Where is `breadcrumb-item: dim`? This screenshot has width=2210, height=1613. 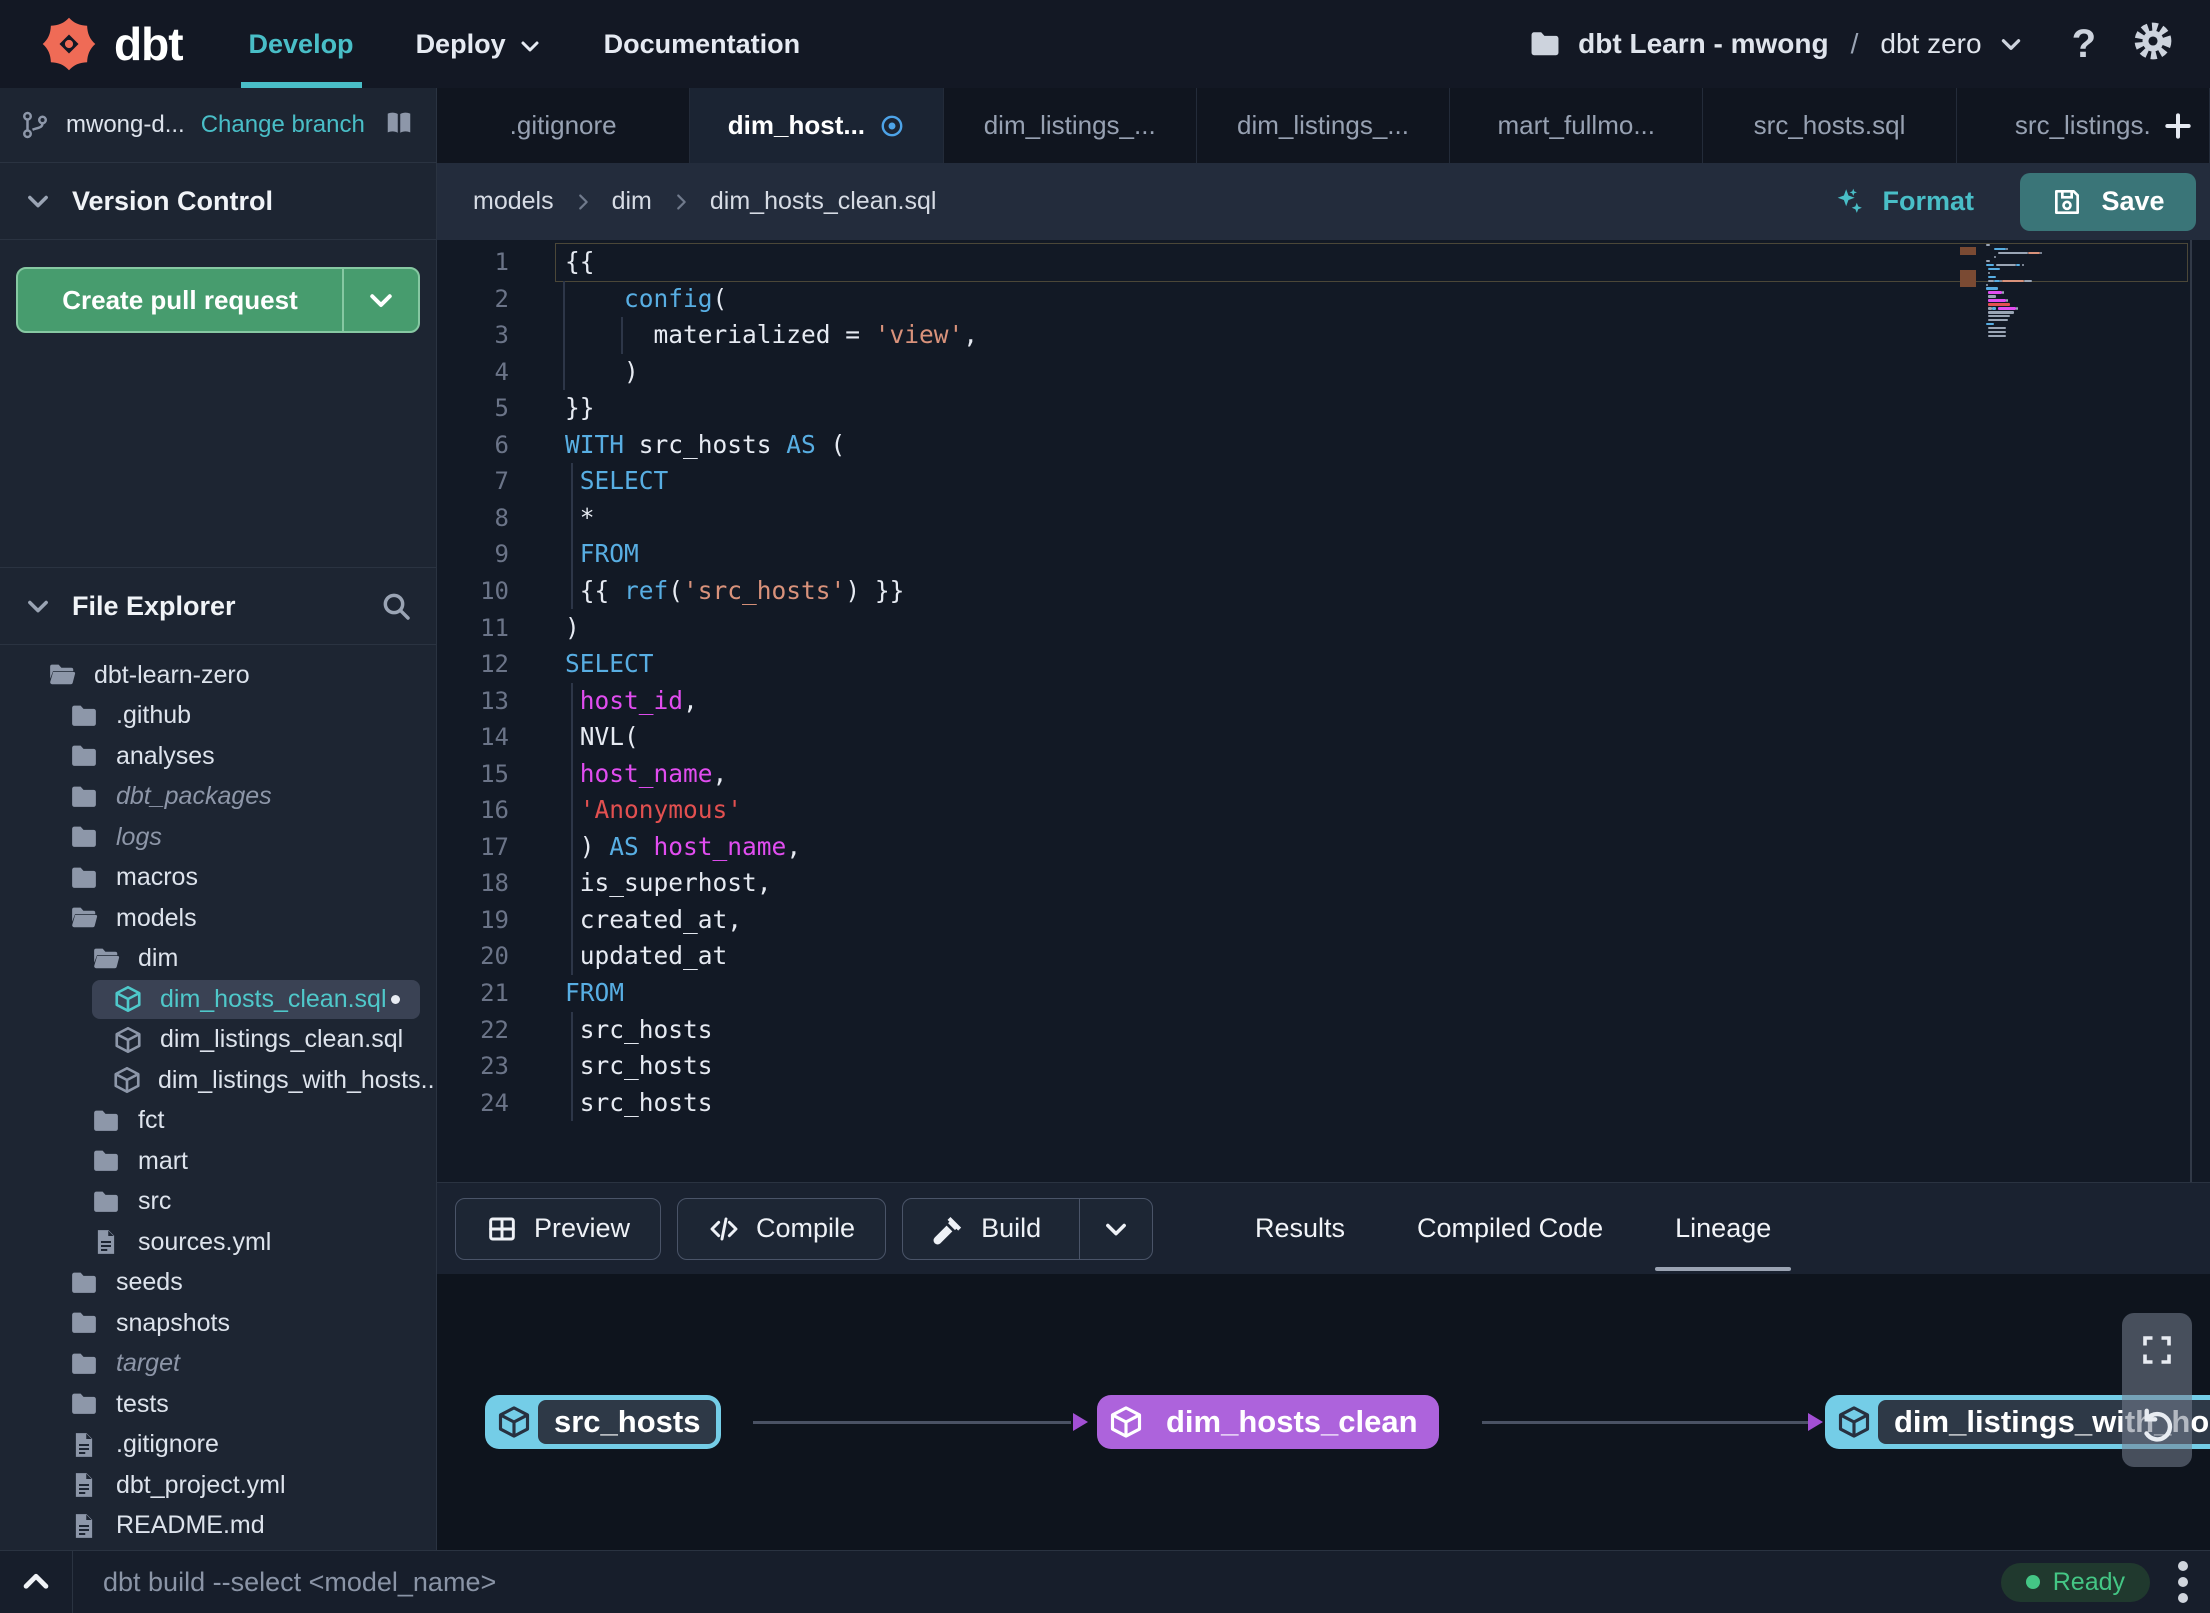 breadcrumb-item: dim is located at coordinates (632, 201).